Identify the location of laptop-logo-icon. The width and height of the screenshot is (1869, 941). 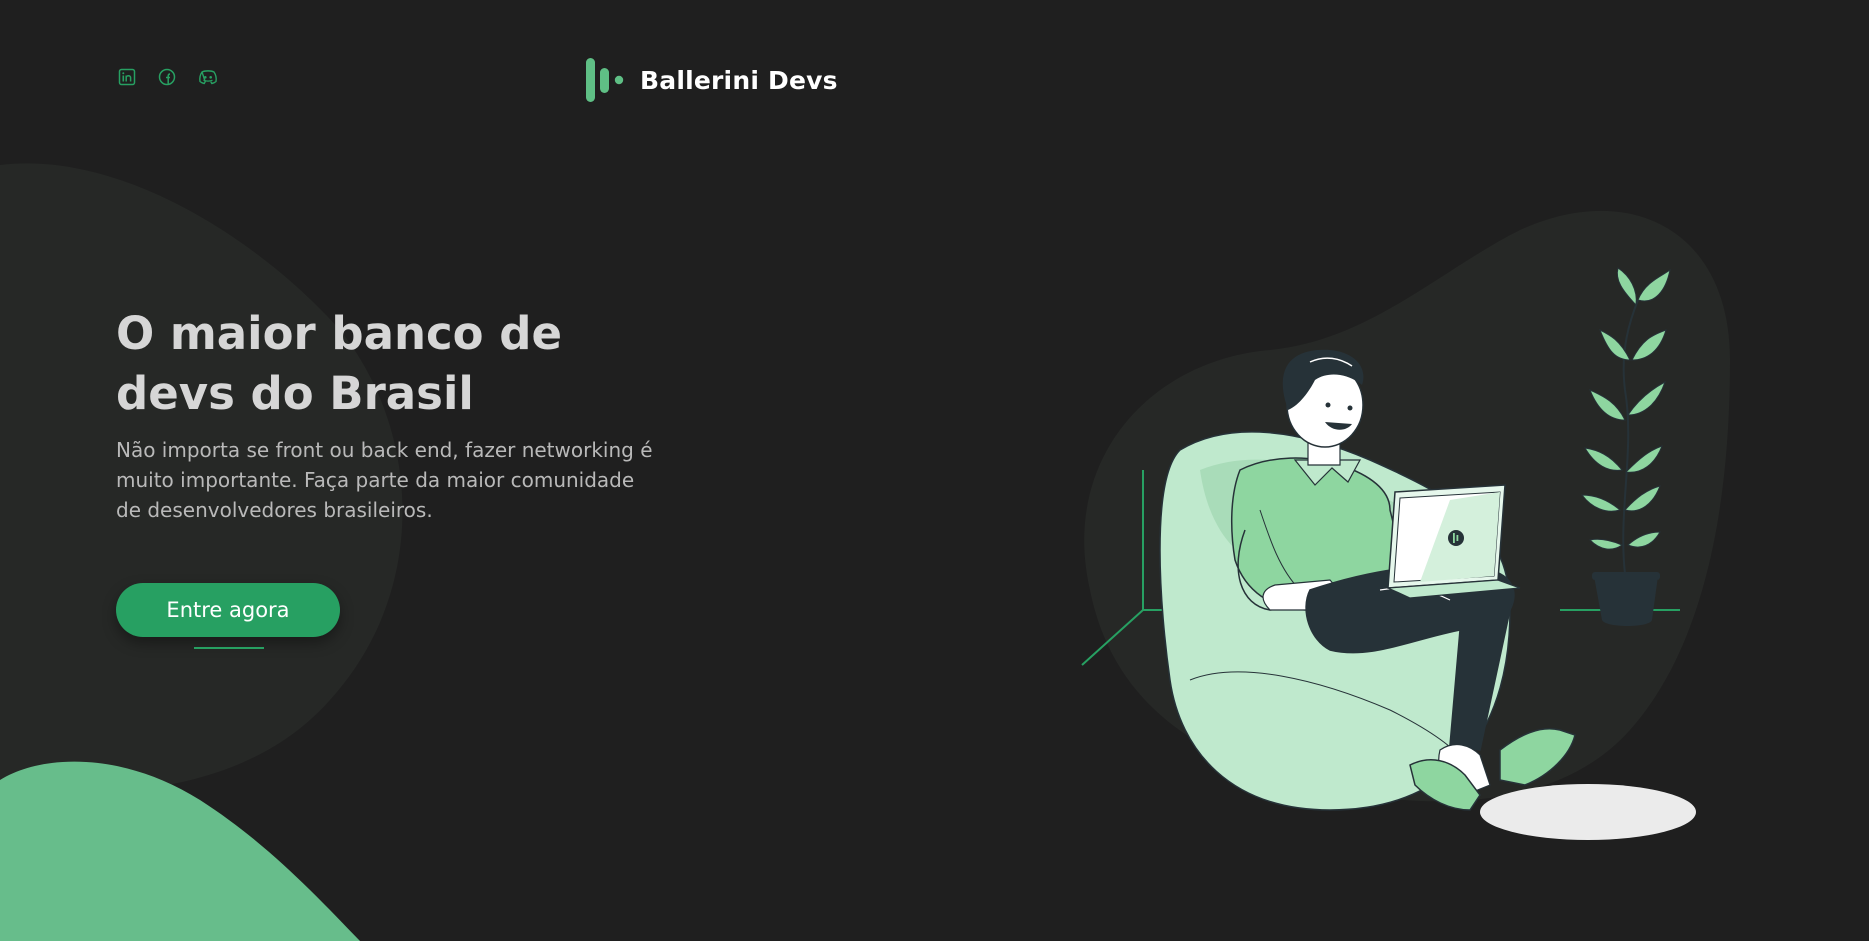
(1456, 538).